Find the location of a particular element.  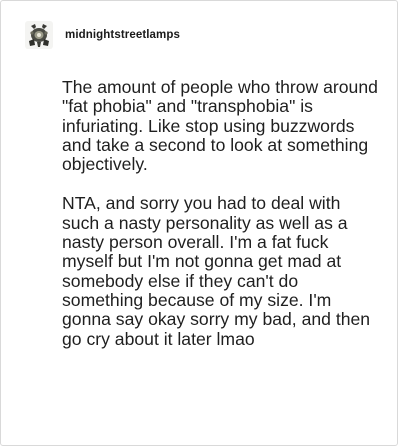

avatar is located at coordinates (39, 35).